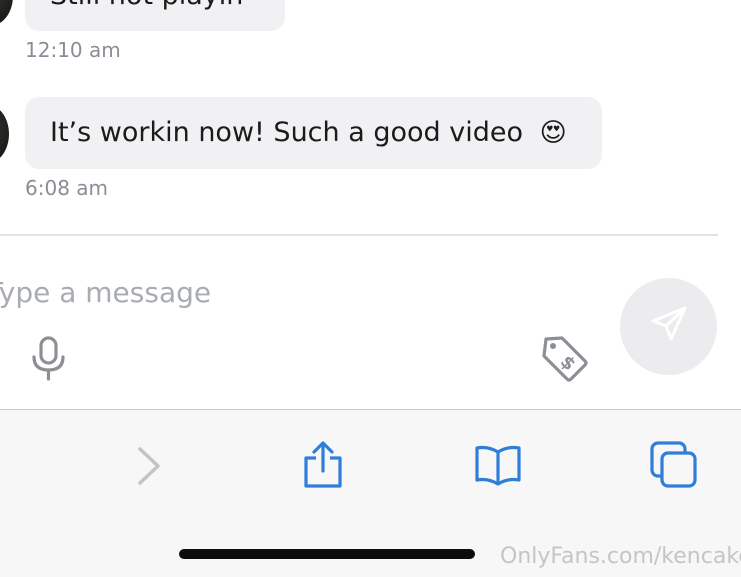 This screenshot has width=741, height=577. I want to click on price-tag-dollar-icon: $, so click(564, 359).